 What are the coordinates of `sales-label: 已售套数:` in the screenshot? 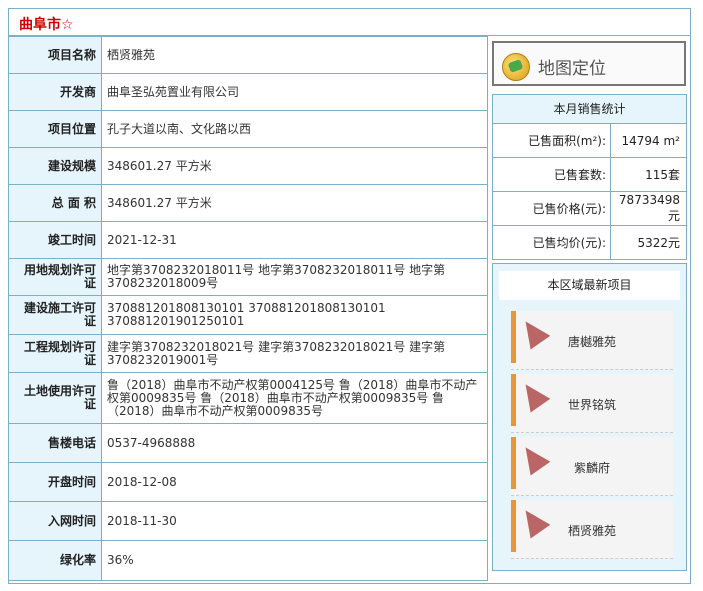 It's located at (552, 174).